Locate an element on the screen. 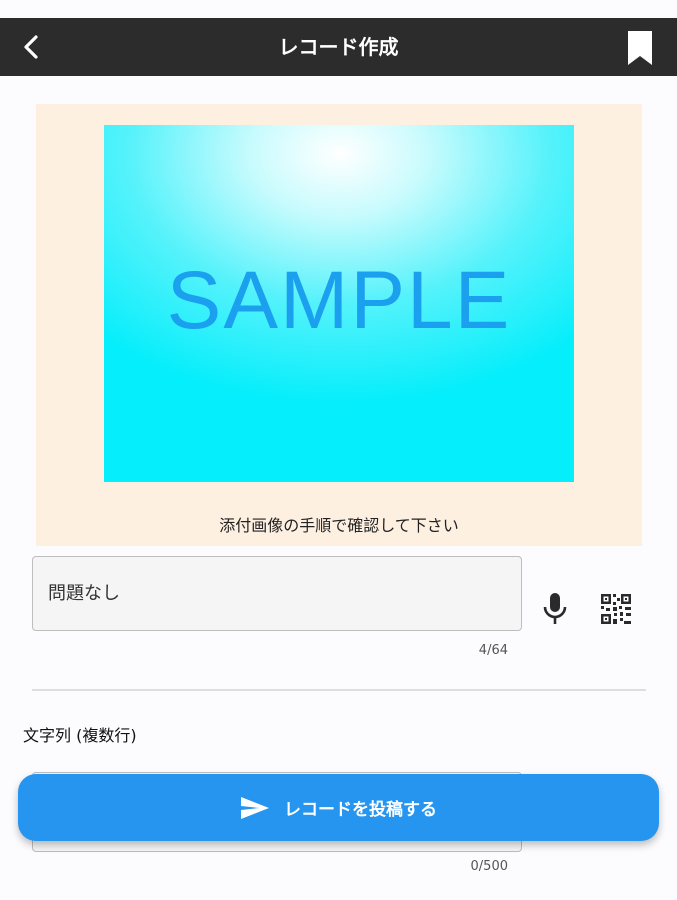 The width and height of the screenshot is (677, 900). microphone-icon is located at coordinates (555, 608).